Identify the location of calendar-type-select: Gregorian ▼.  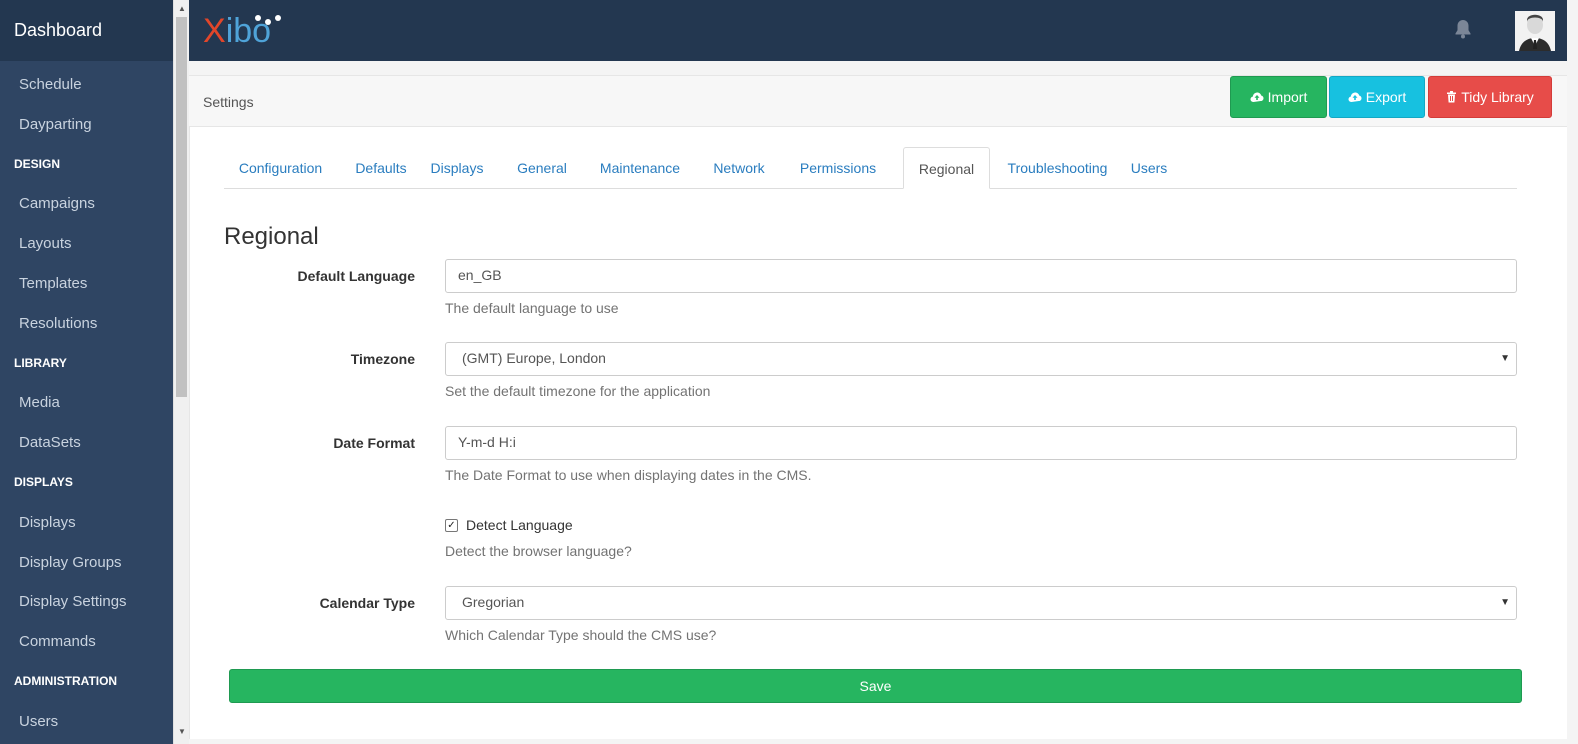
(981, 603).